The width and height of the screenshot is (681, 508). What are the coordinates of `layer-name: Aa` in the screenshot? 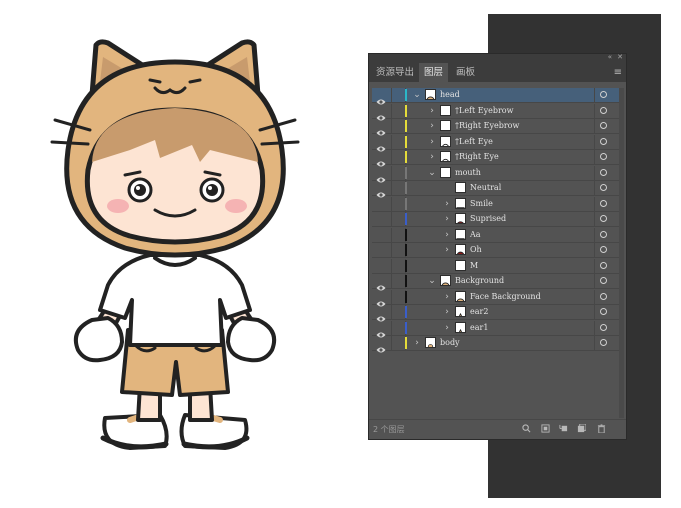 It's located at (475, 235).